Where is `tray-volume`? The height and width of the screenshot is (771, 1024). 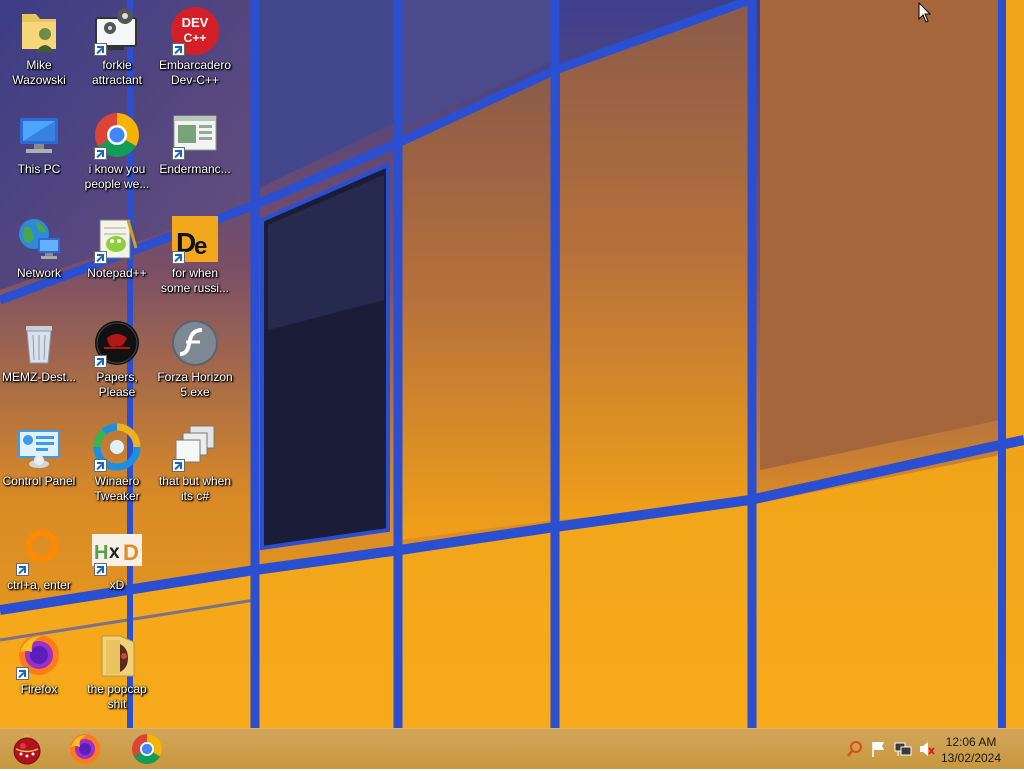
tray-volume is located at coordinates (927, 749).